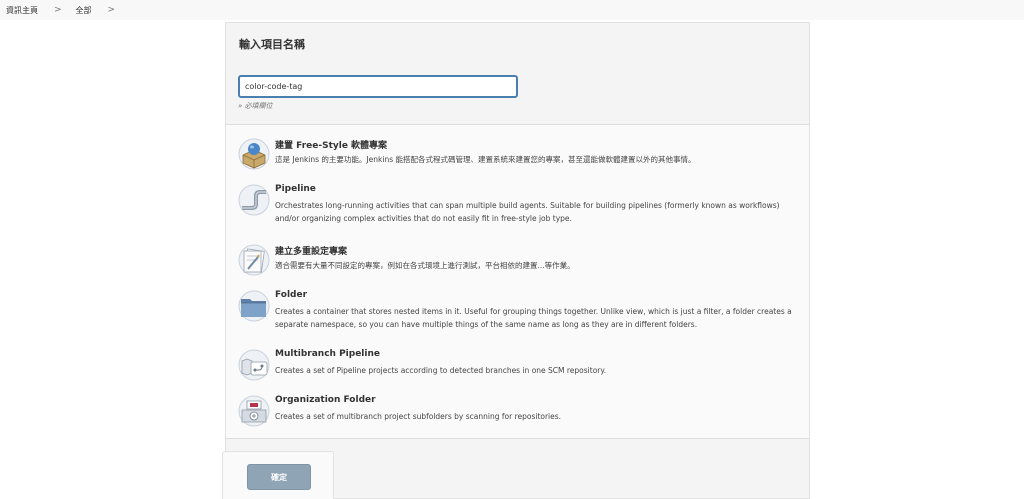 This screenshot has height=499, width=1024. Describe the element at coordinates (272, 44) in the screenshot. I see `page-title: 輸入項目名稱` at that location.